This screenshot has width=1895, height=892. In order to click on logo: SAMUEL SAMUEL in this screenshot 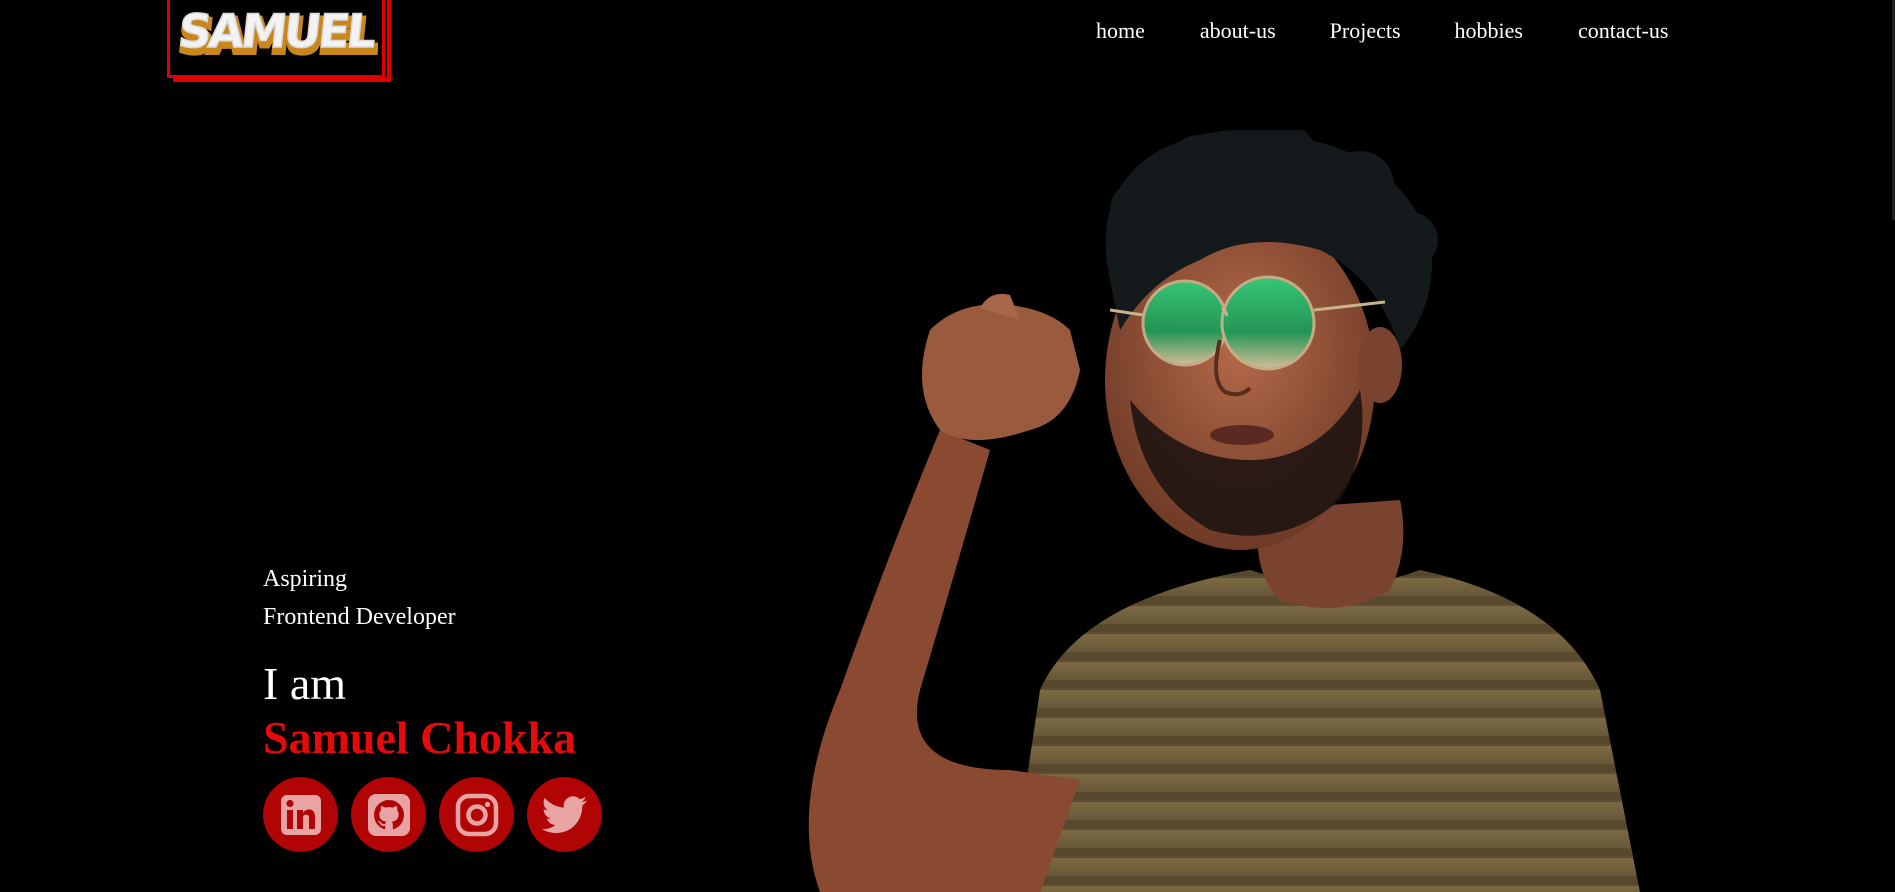, I will do `click(279, 41)`.